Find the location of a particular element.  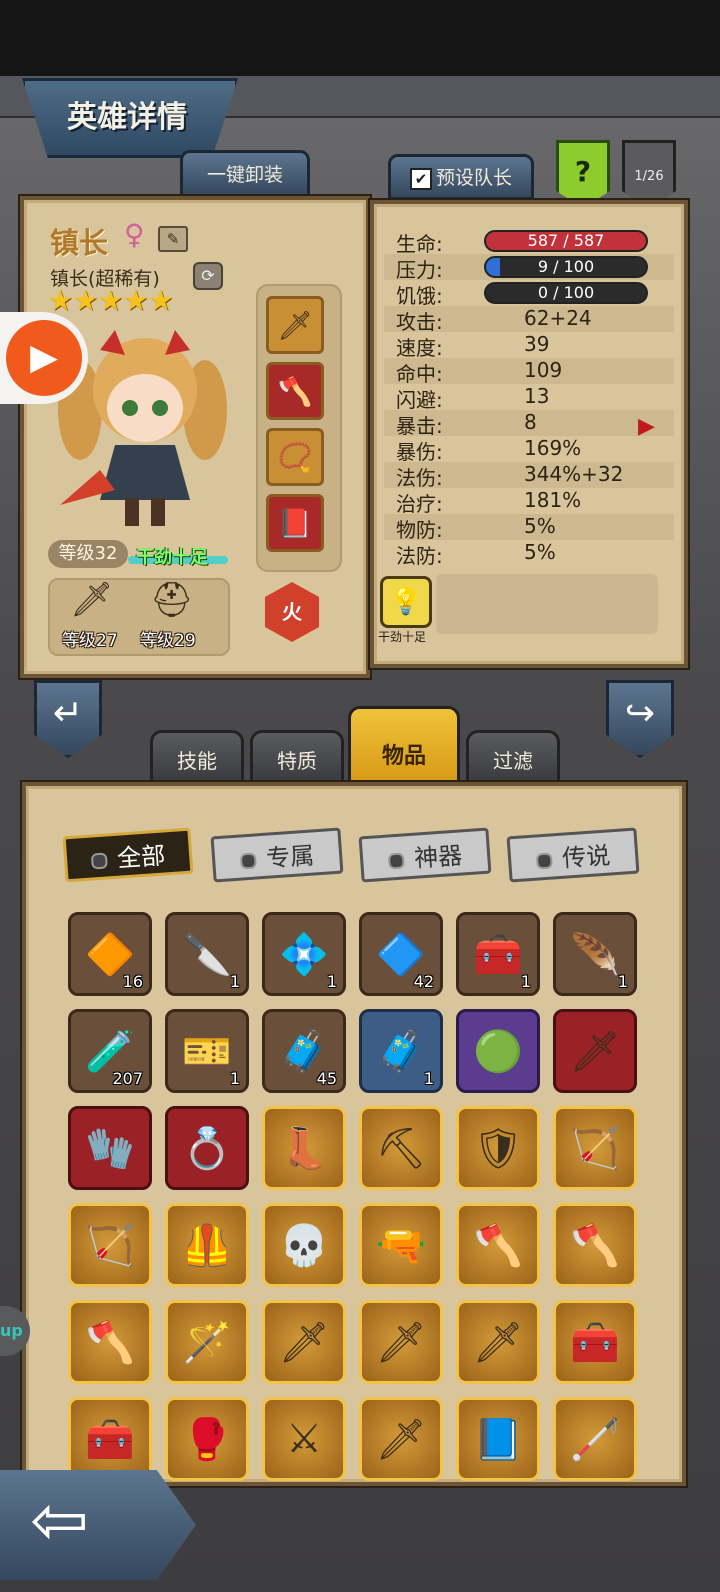

item-slot: 🧳 1 is located at coordinates (401, 1051).